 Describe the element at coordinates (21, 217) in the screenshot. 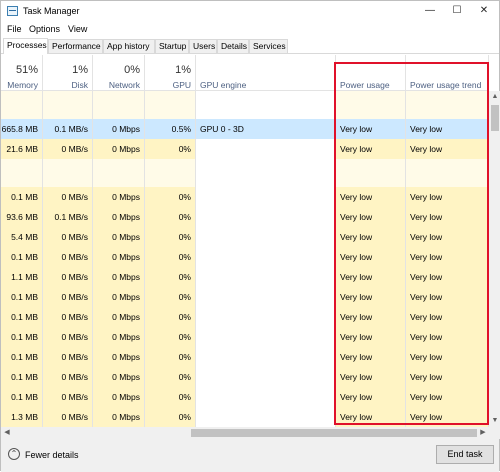

I see `table-row: 93.6 MB` at that location.